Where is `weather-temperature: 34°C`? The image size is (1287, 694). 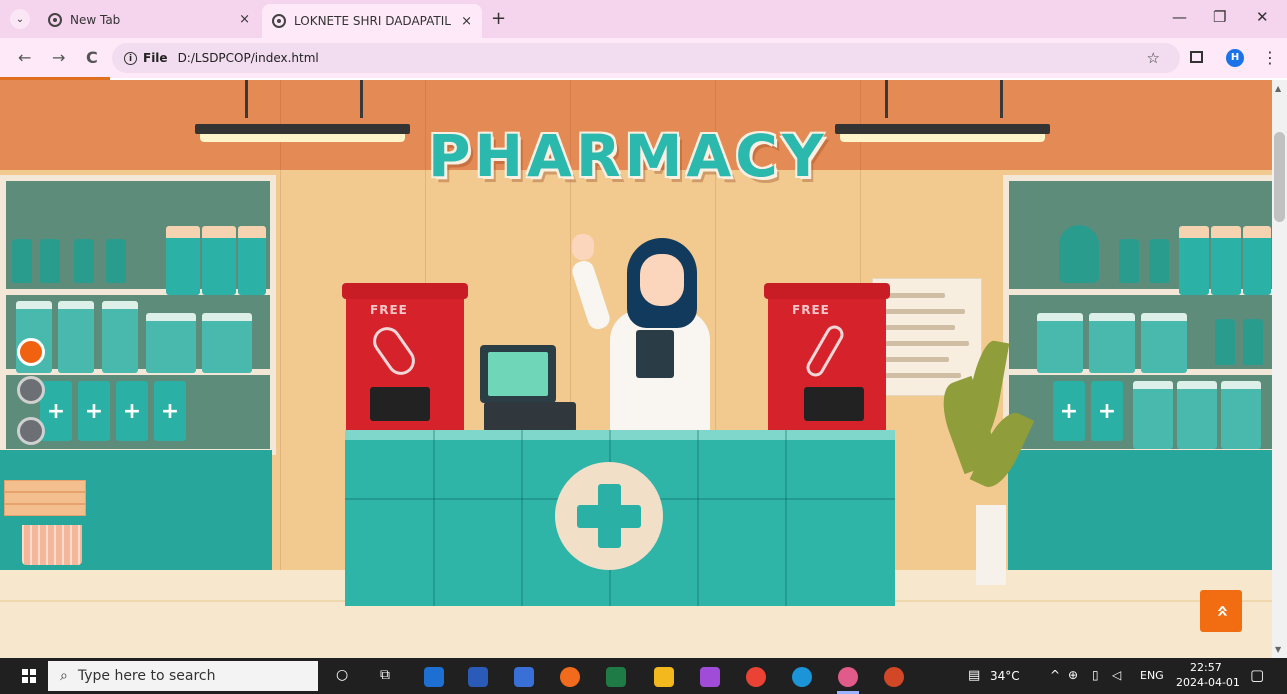 weather-temperature: 34°C is located at coordinates (1005, 676).